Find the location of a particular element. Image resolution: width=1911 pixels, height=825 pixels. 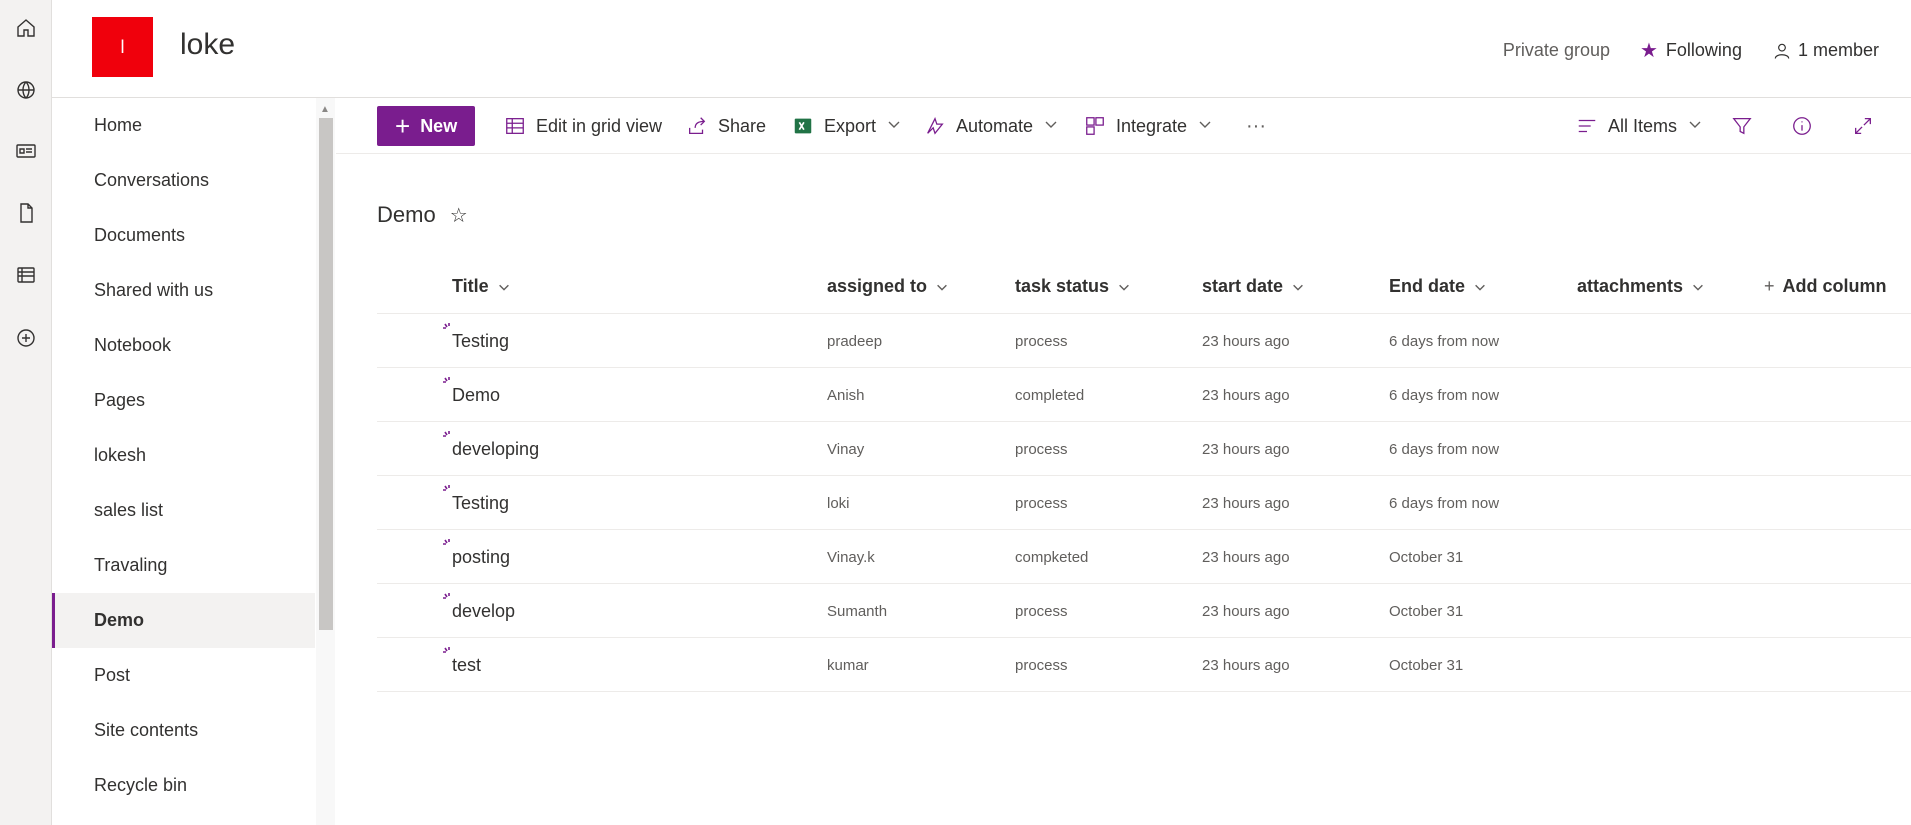

cell-assigned-to: Vinay is located at coordinates (846, 449).